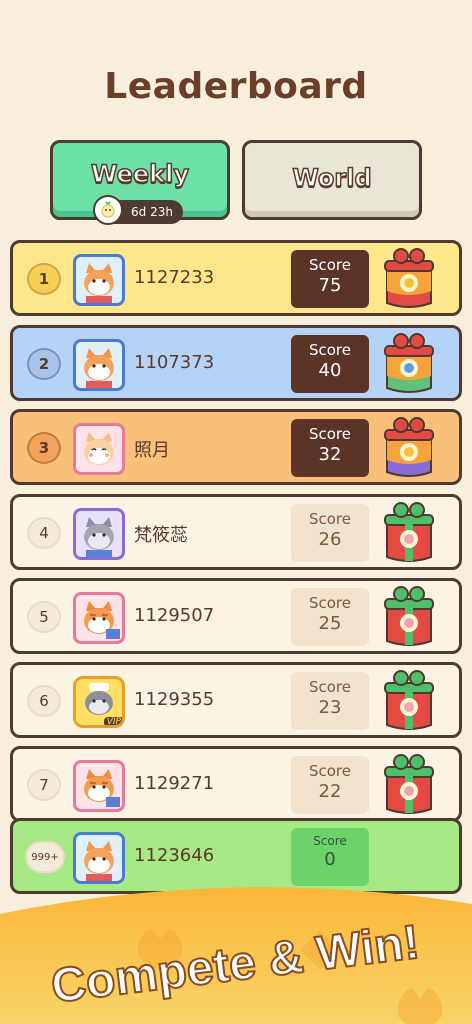  I want to click on player-name: 梵筱蕊, so click(161, 535).